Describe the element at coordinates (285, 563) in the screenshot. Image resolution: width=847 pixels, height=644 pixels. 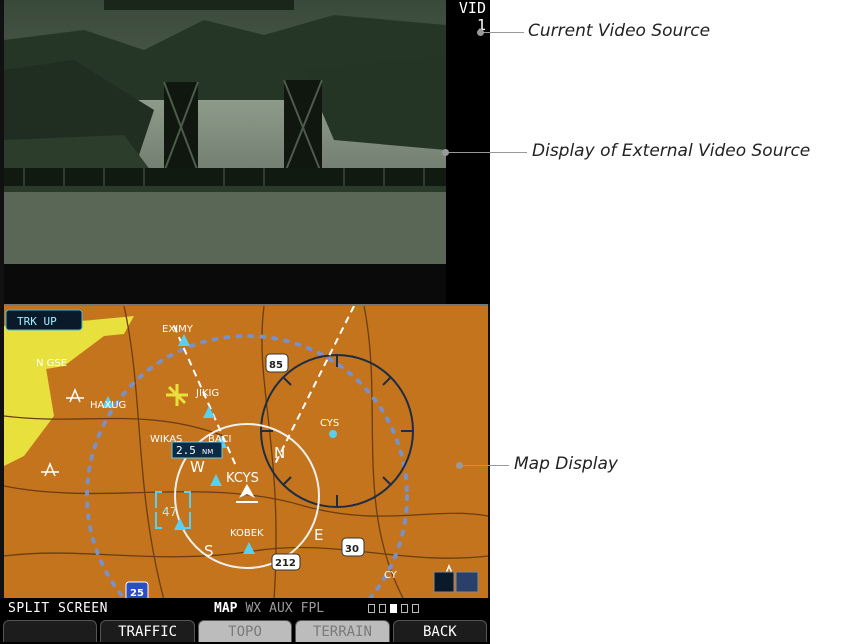
I see `highway-shield-label: 212` at that location.